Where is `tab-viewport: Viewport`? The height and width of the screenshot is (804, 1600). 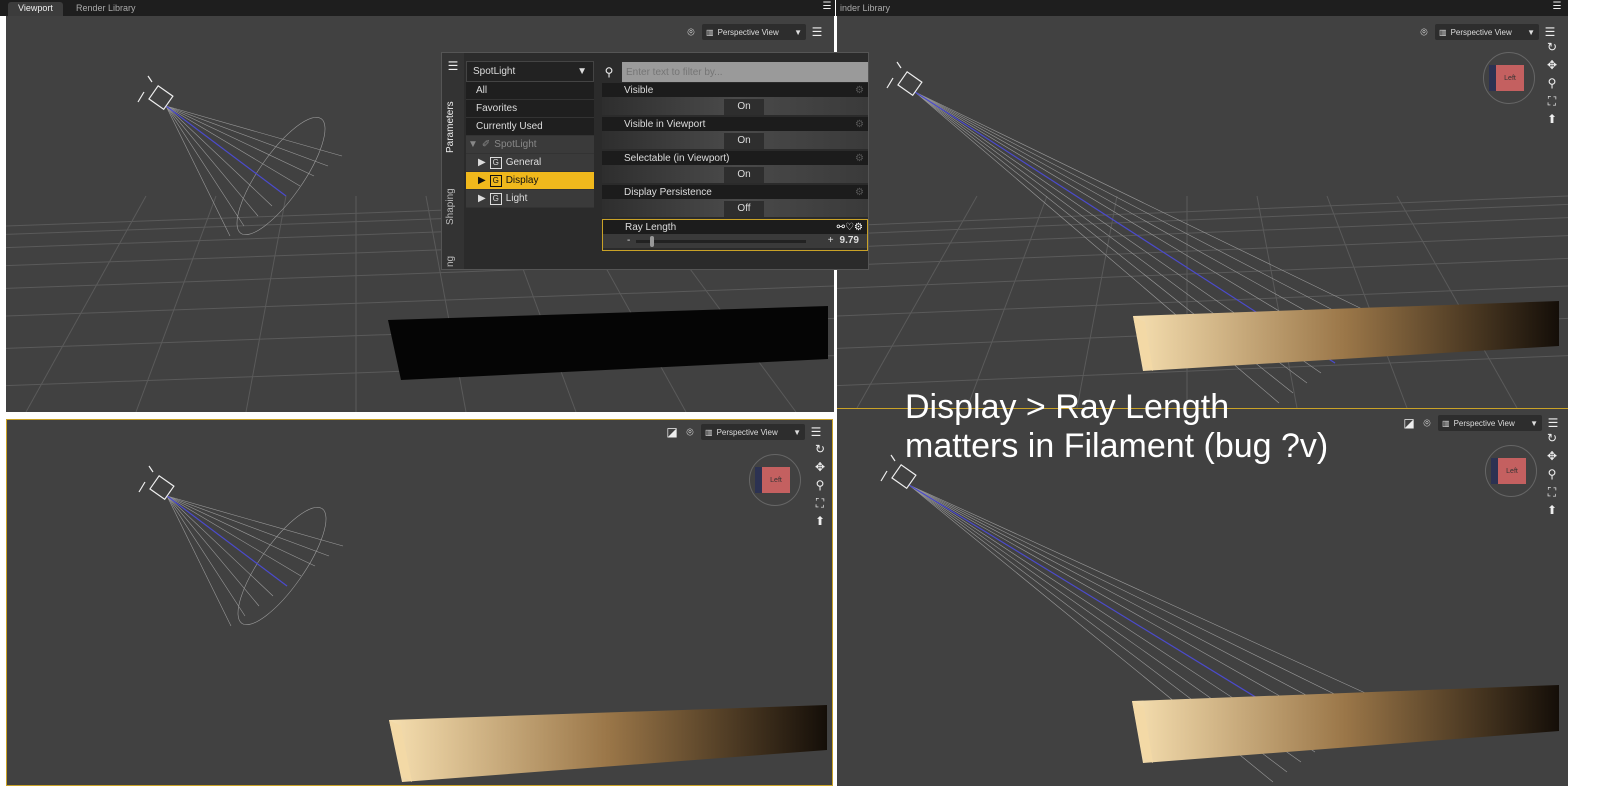
tab-viewport: Viewport is located at coordinates (35, 9).